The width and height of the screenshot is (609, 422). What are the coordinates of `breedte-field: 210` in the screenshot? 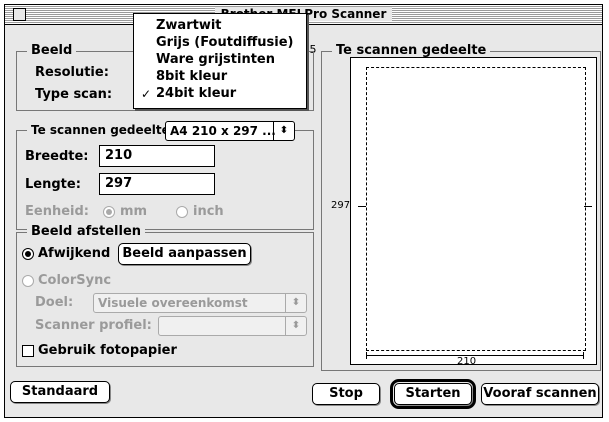 It's located at (157, 156).